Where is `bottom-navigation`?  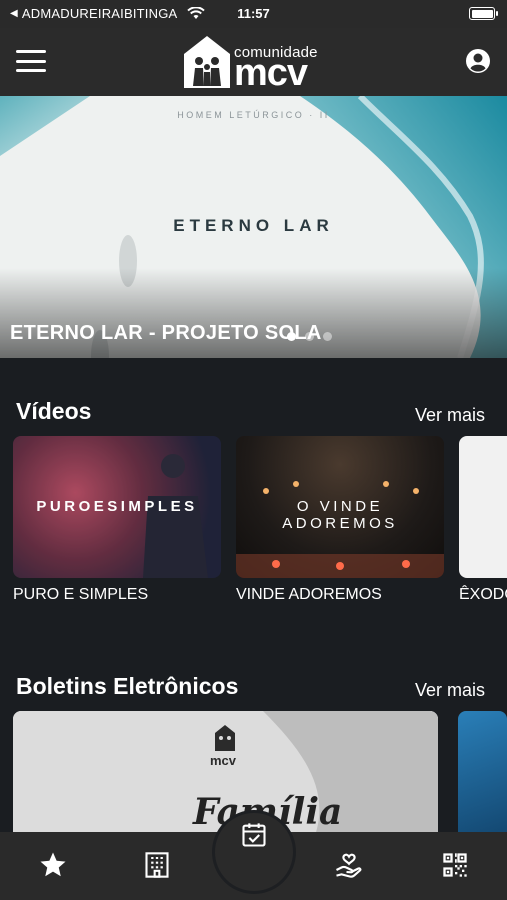
bottom-navigation is located at coordinates (253, 855).